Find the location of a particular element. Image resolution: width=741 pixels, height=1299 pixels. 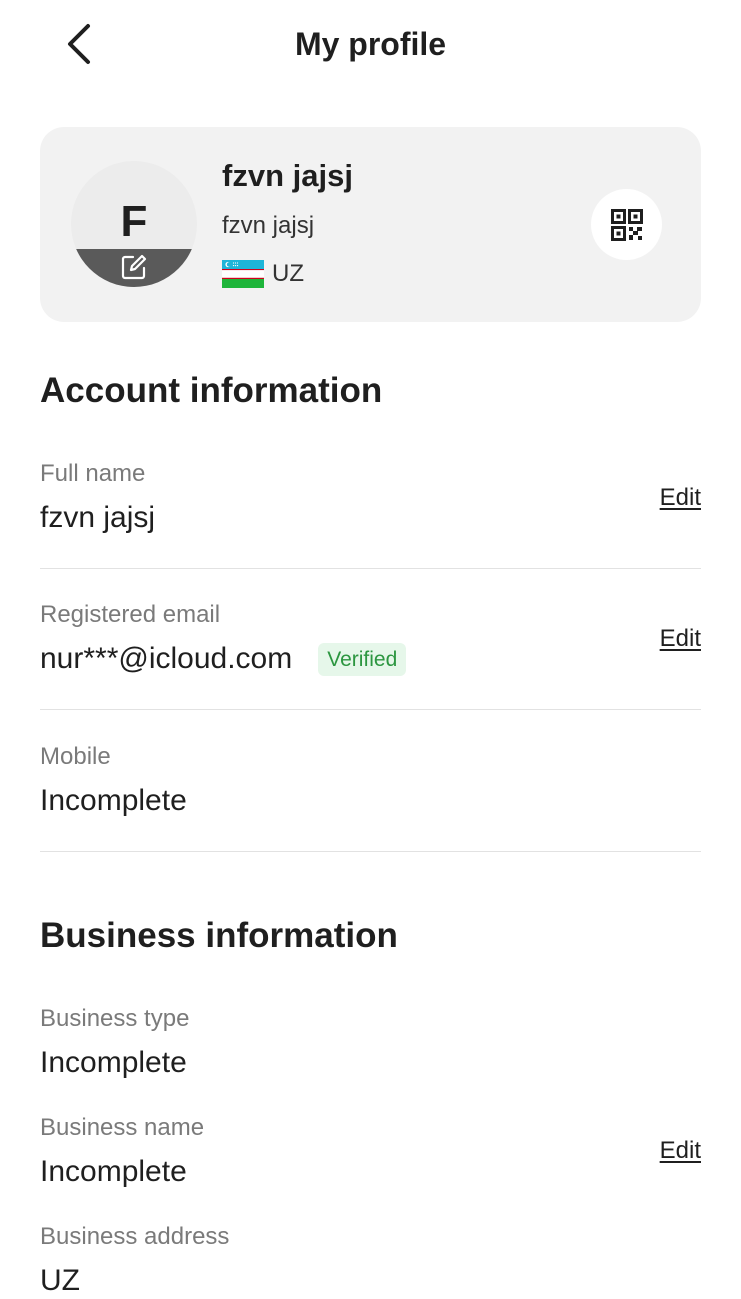

edit-icon is located at coordinates (134, 267).